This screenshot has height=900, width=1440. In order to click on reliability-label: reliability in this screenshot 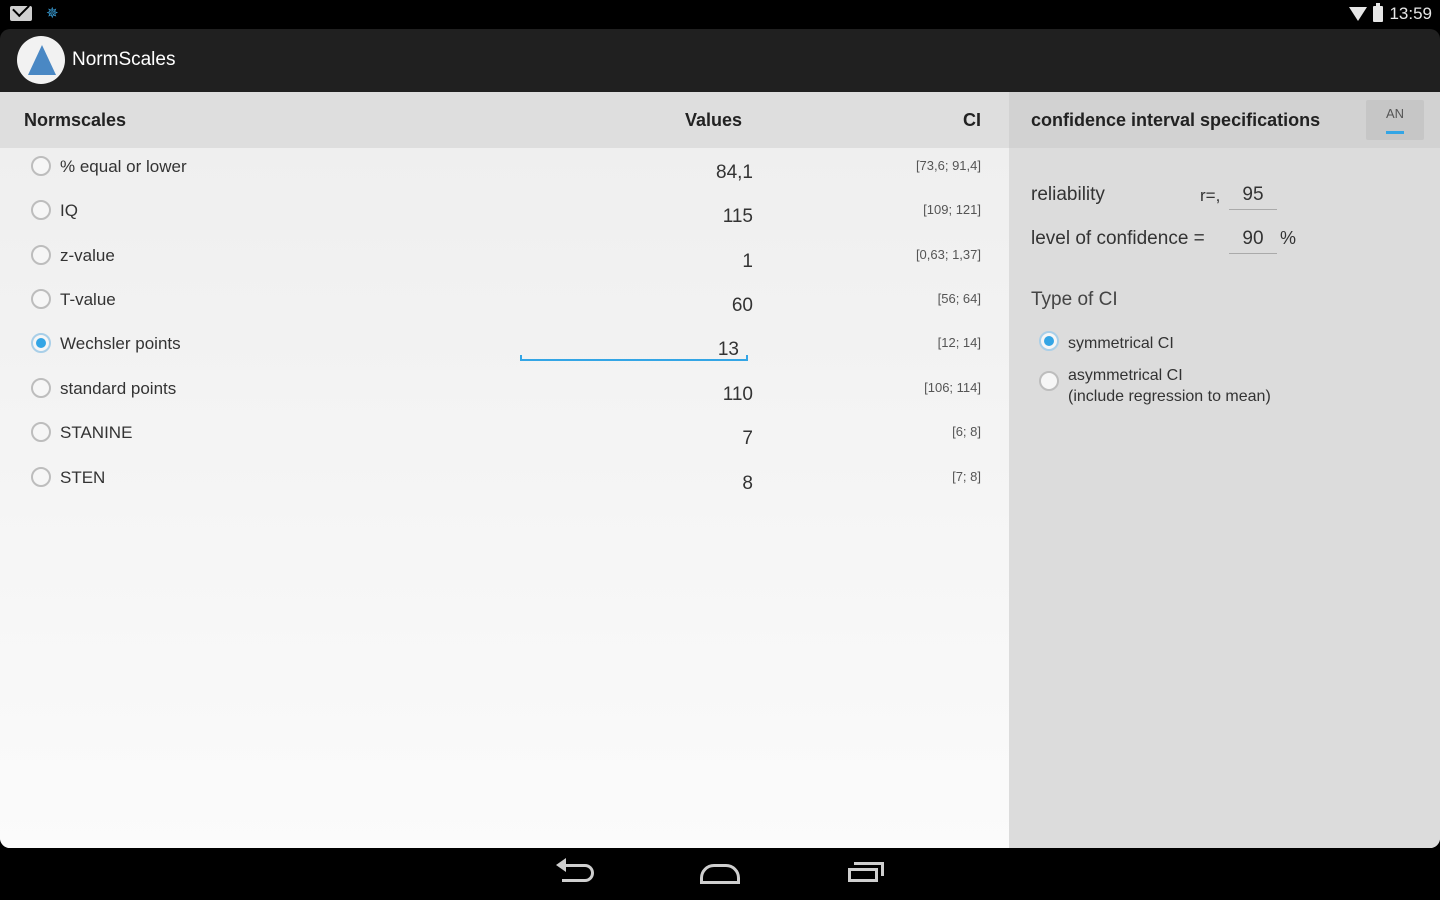, I will do `click(1068, 194)`.